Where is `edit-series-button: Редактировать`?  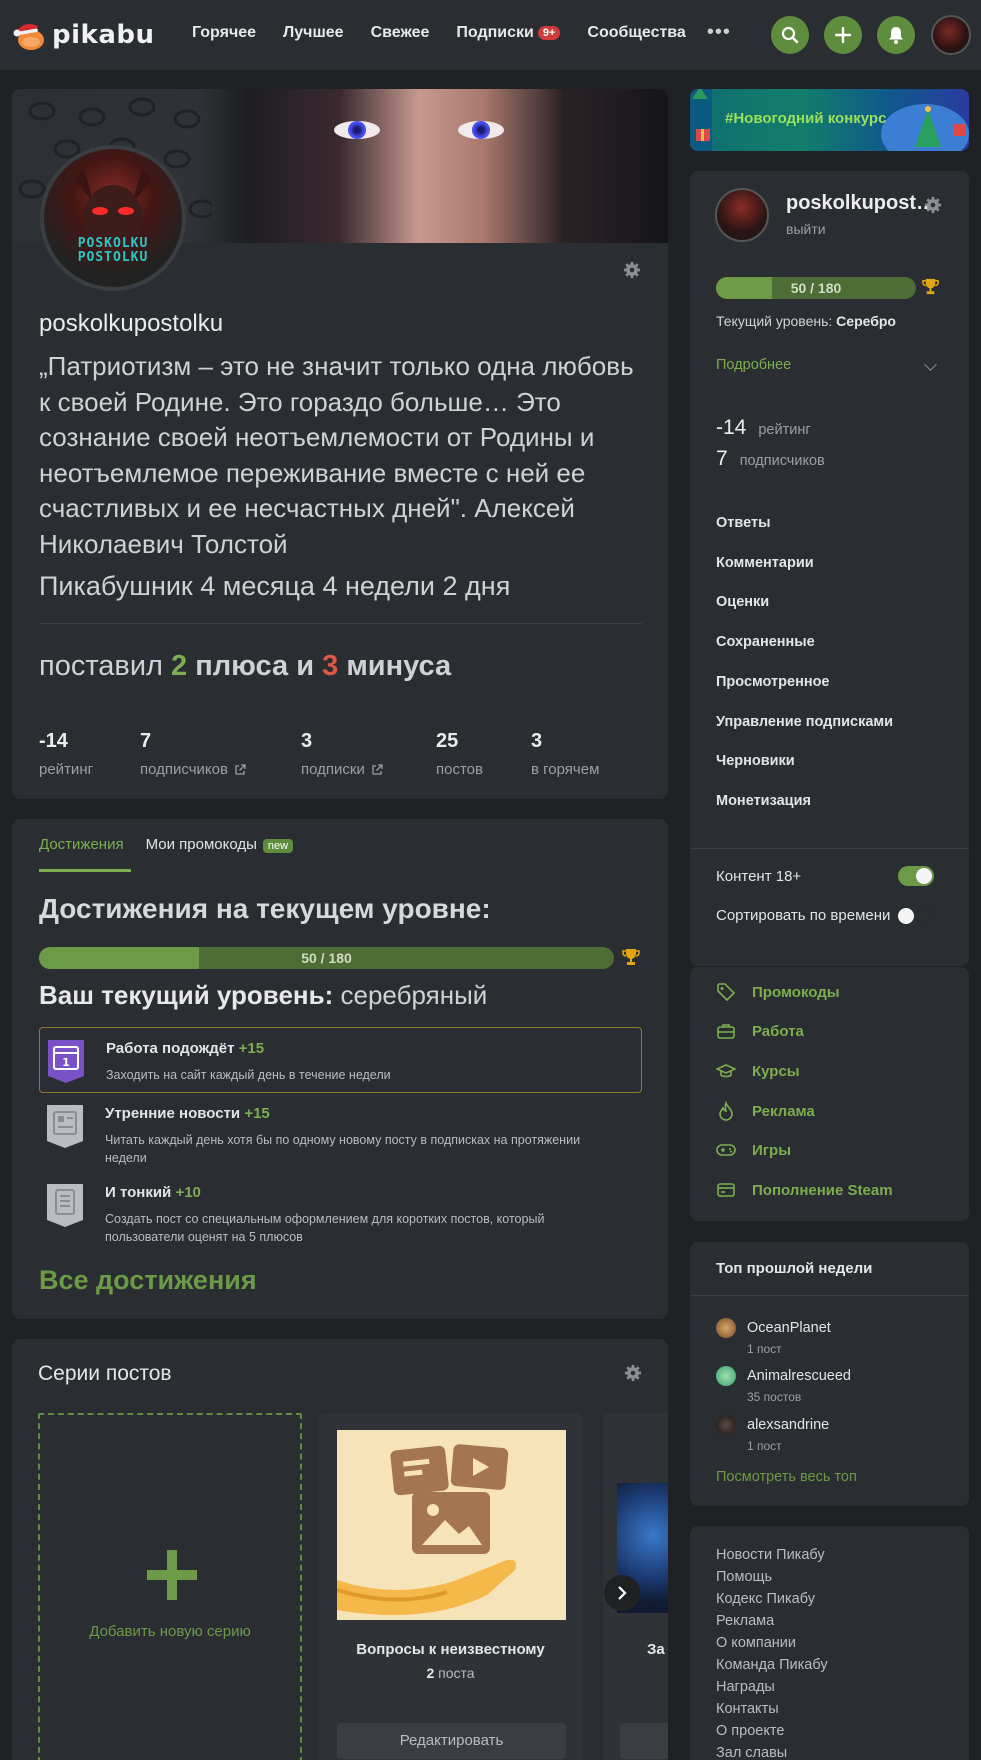
edit-series-button: Редактировать is located at coordinates (451, 1741).